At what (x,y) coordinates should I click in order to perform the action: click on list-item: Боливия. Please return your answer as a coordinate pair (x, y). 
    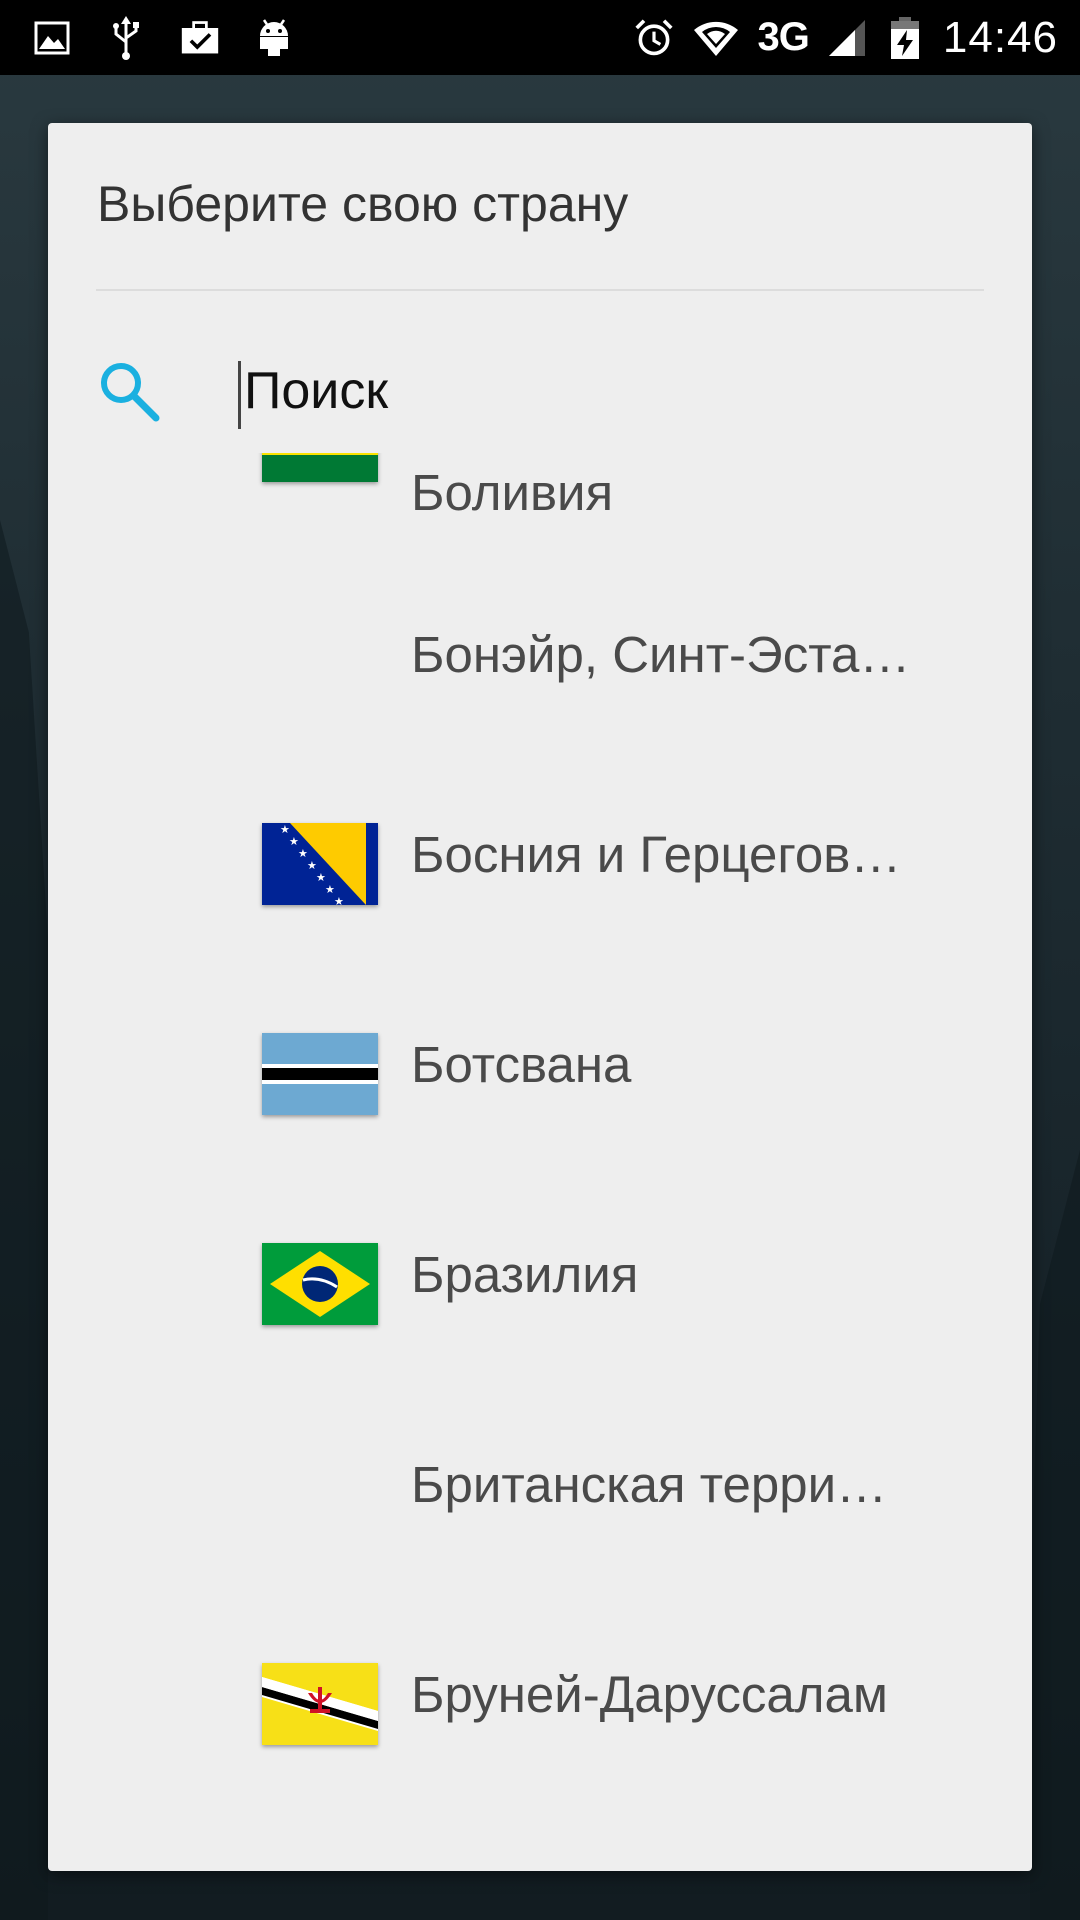
    Looking at the image, I should click on (540, 508).